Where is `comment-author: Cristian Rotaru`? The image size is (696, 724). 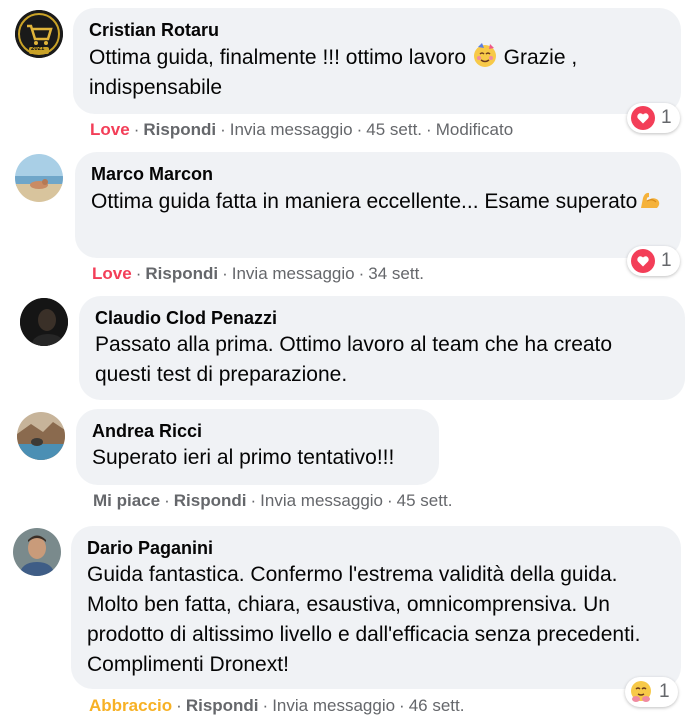
comment-author: Cristian Rotaru is located at coordinates (377, 30).